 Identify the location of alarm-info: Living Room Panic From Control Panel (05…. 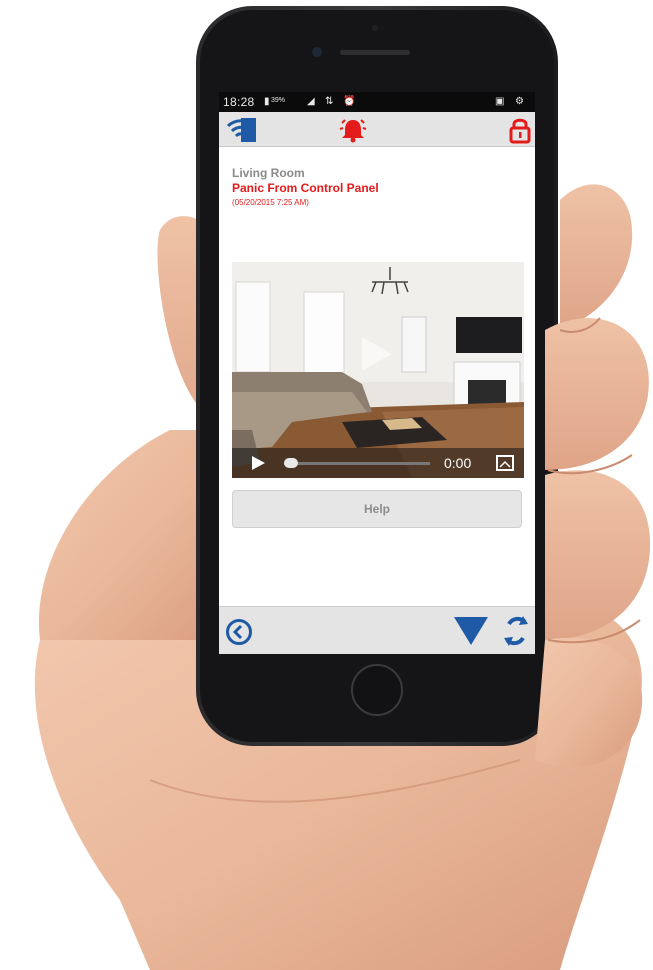
(305, 186).